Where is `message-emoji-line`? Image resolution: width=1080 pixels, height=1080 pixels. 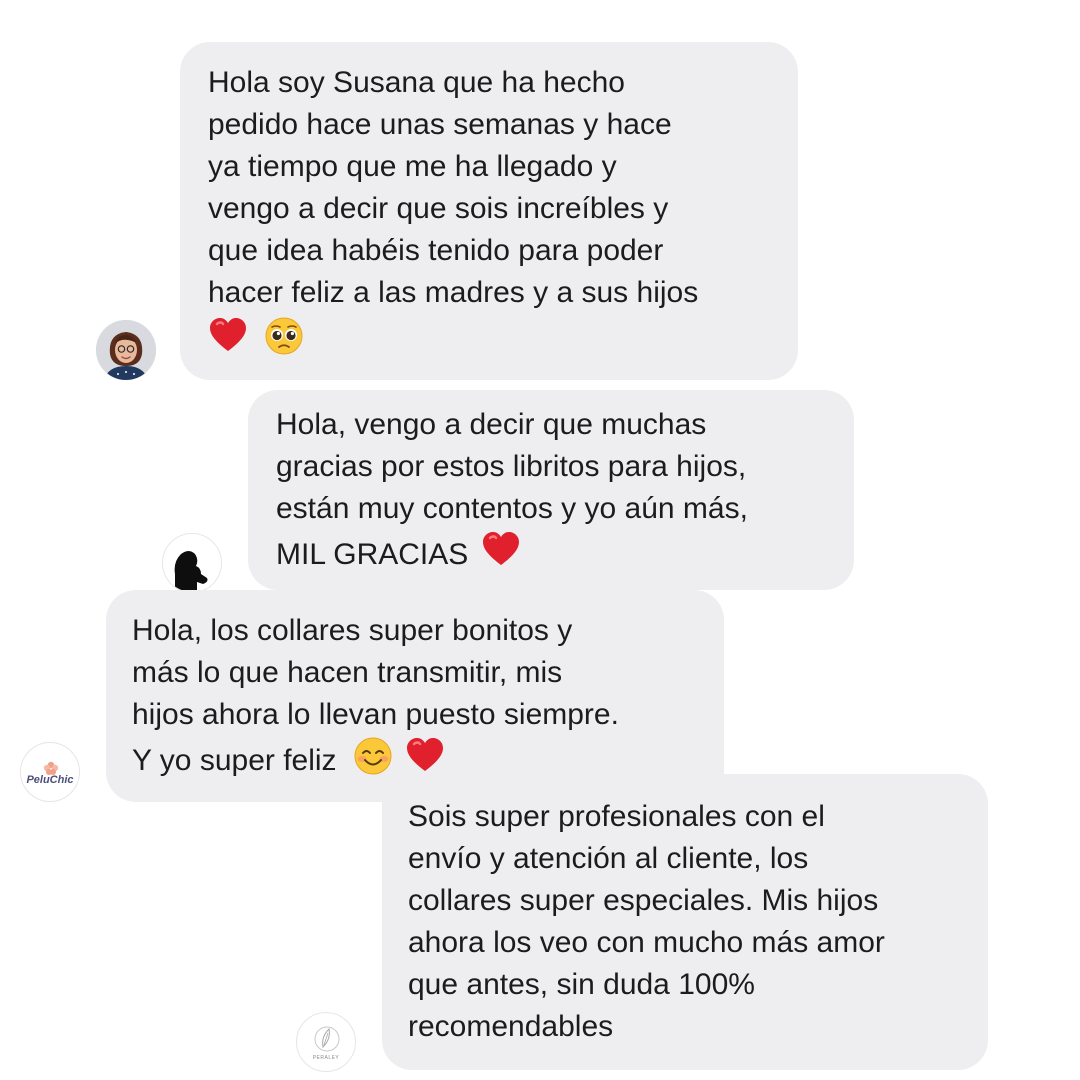
message-emoji-line is located at coordinates (453, 339).